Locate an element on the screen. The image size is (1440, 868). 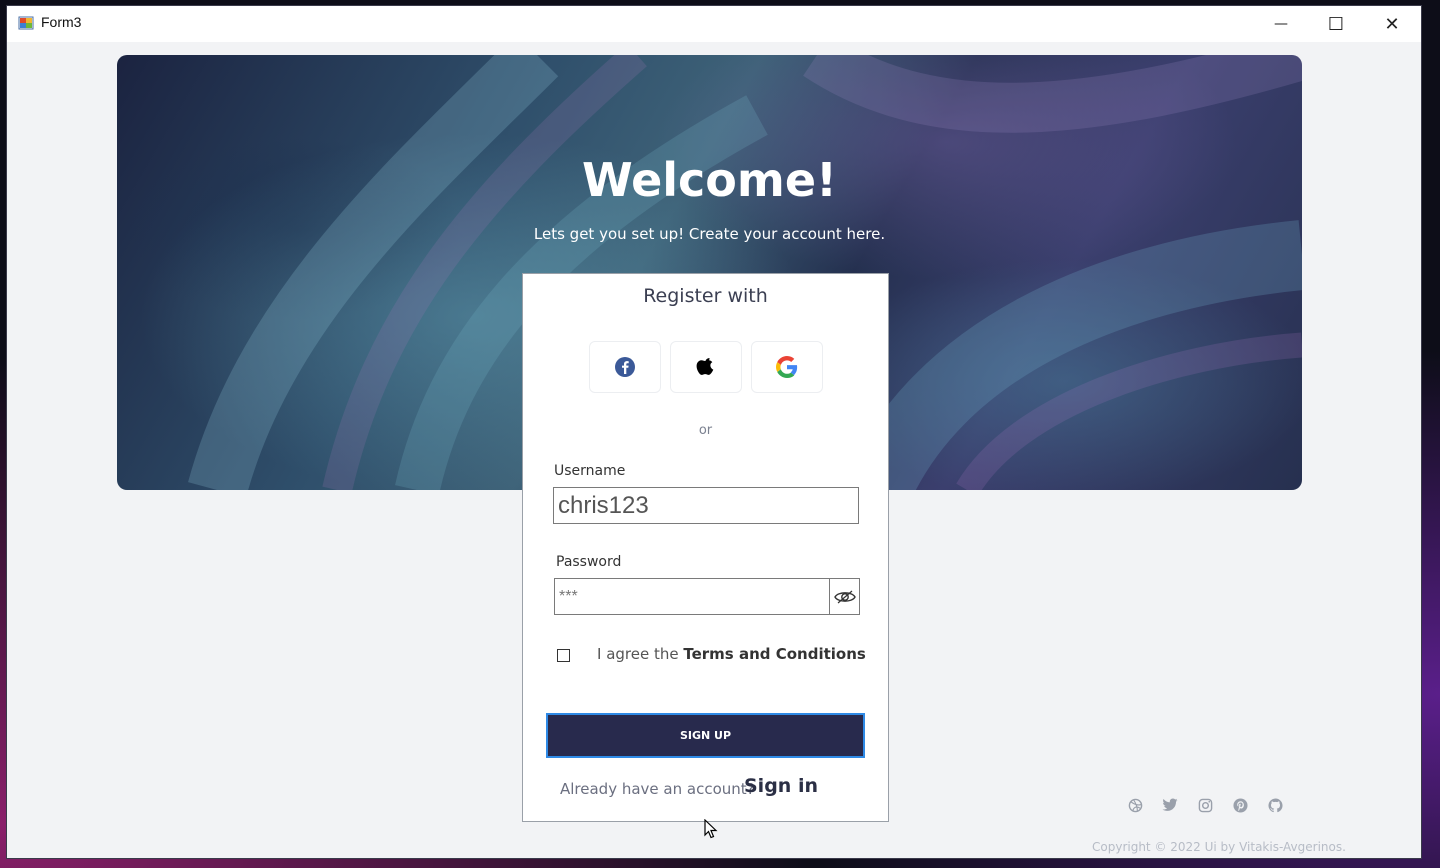
terms-link: Terms and Conditions is located at coordinates (774, 654).